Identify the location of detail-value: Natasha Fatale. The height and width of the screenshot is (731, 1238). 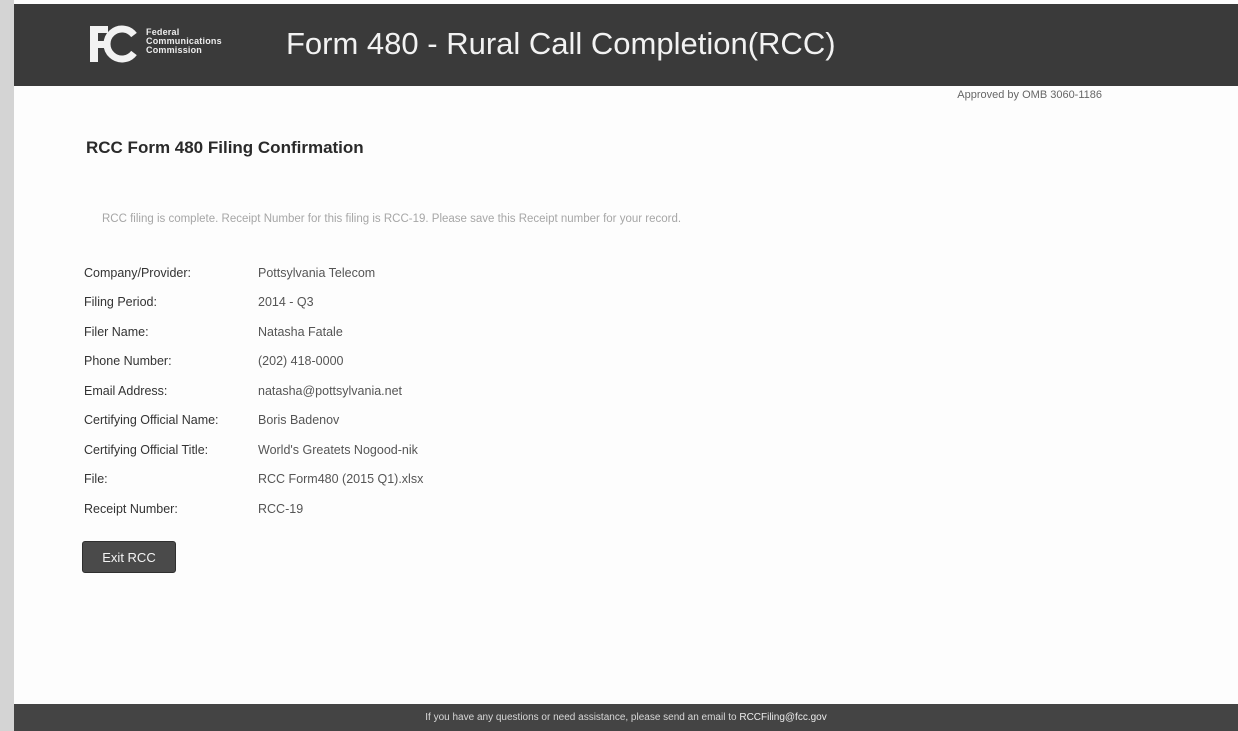
(300, 331).